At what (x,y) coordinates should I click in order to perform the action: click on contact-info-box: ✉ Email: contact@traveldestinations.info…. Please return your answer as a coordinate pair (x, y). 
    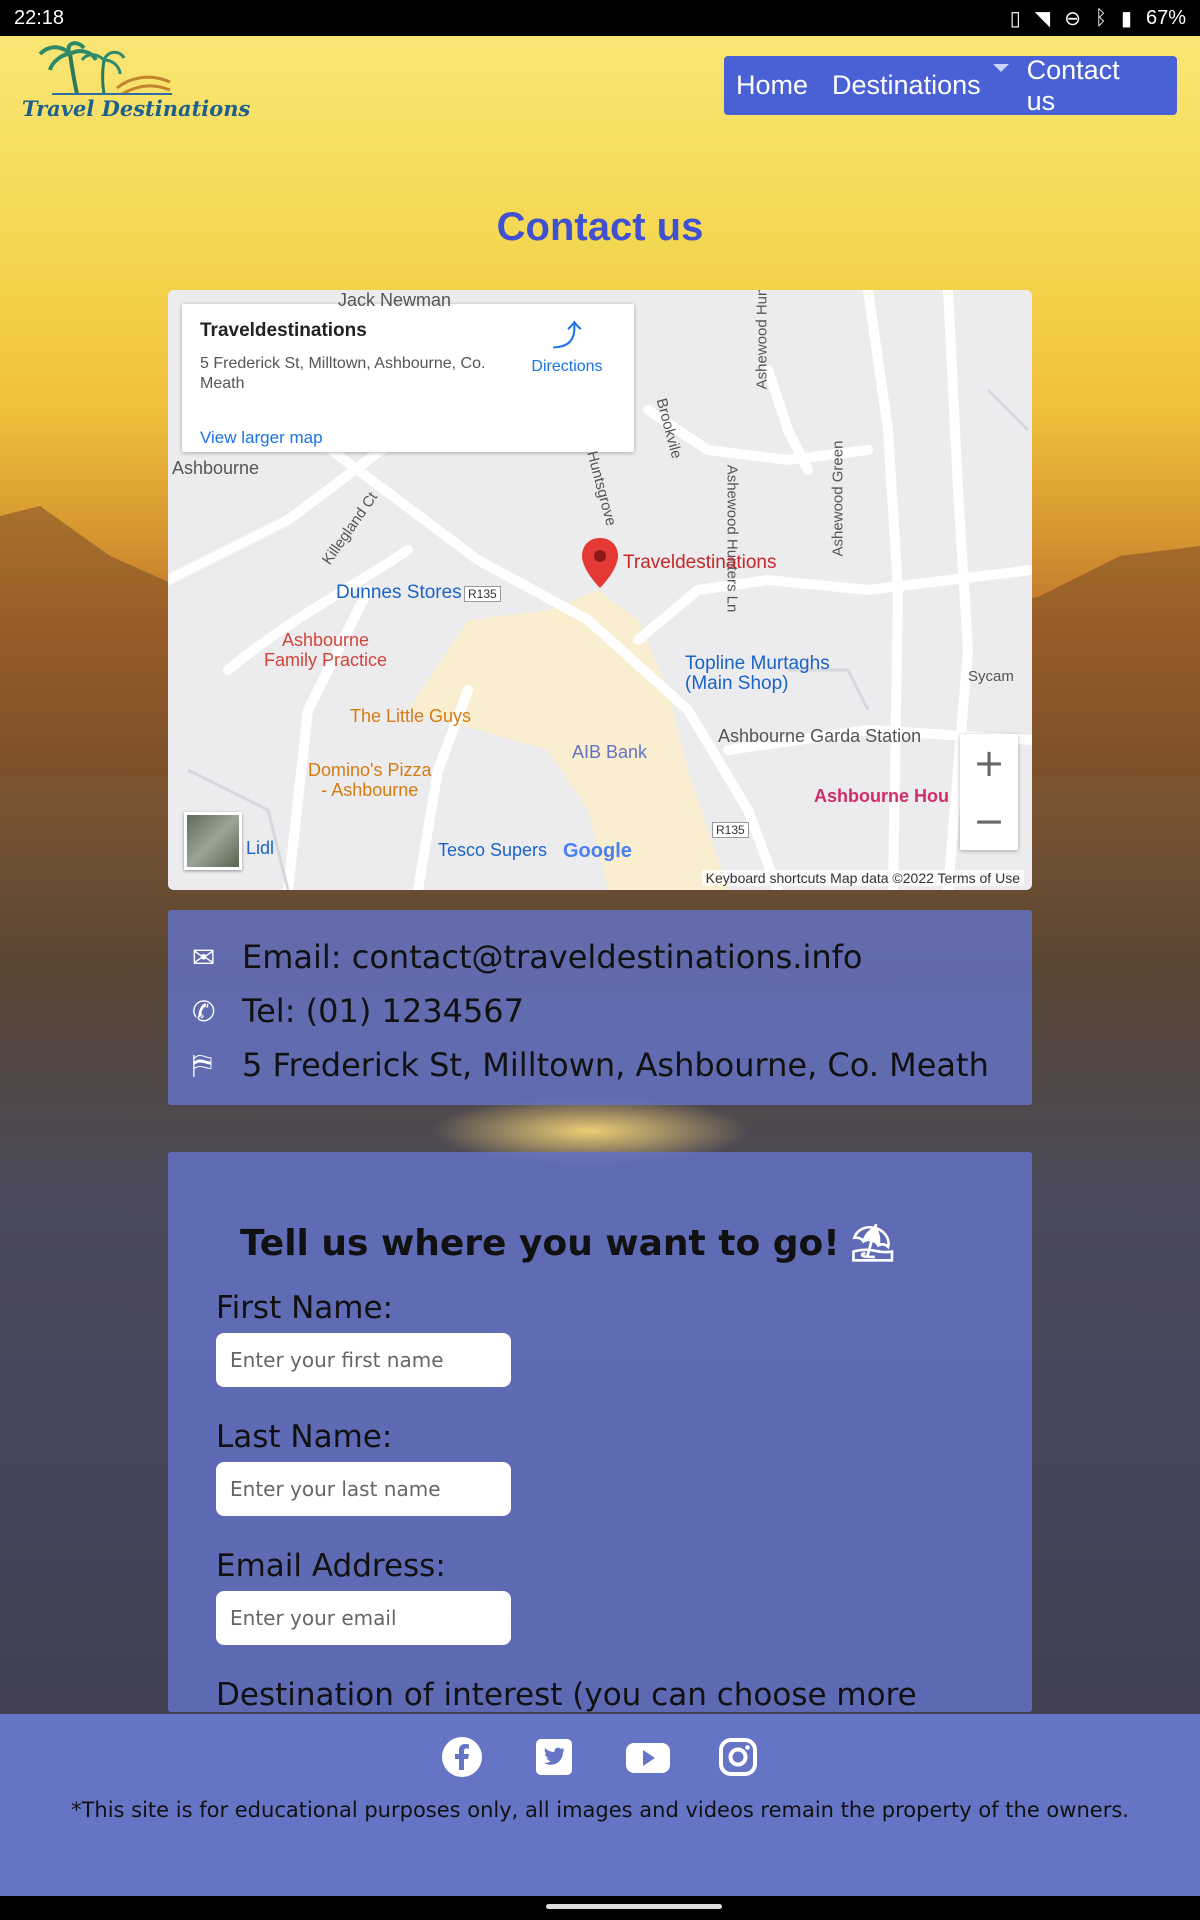
    Looking at the image, I should click on (600, 1007).